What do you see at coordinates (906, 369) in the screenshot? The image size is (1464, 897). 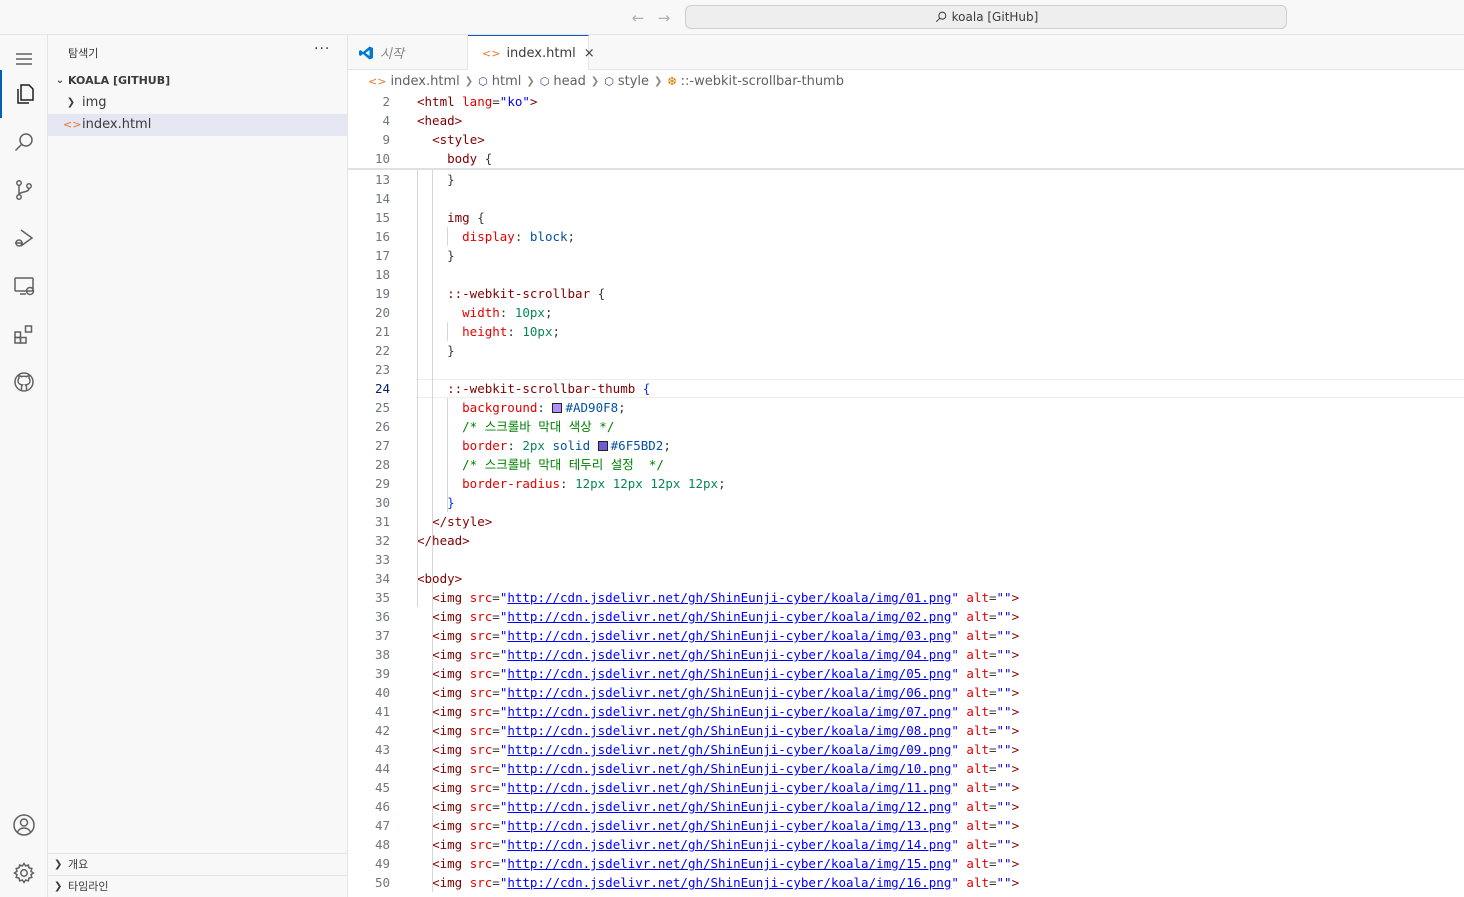 I see `code-line: 23` at bounding box center [906, 369].